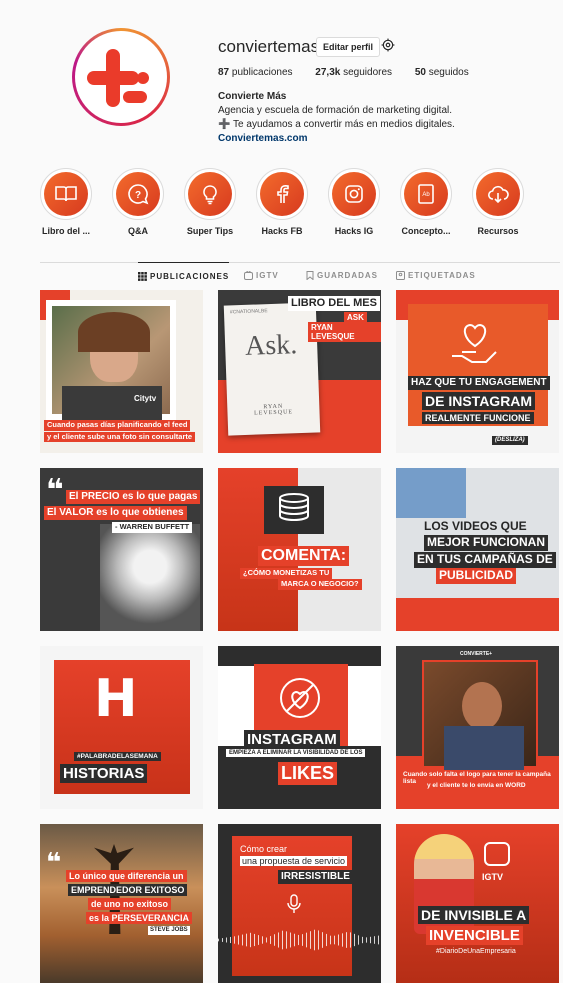 Image resolution: width=563 pixels, height=983 pixels. I want to click on edit-profile-button: Editar perfil, so click(348, 47).